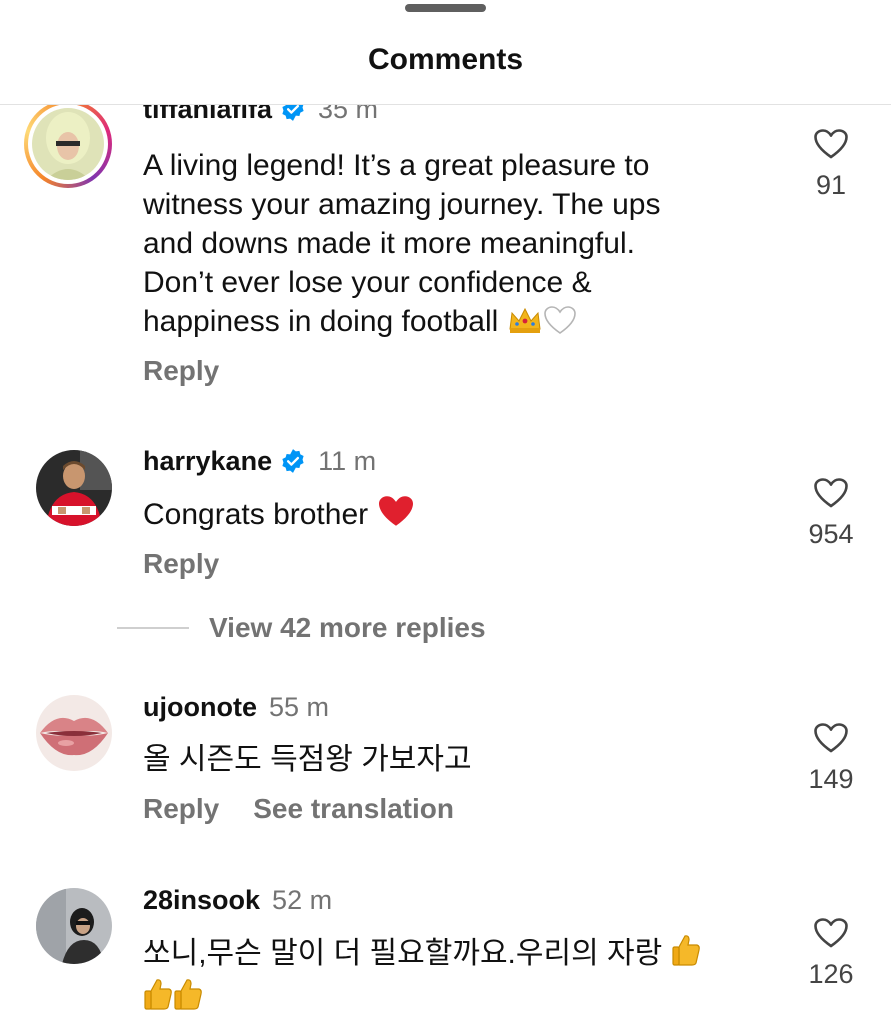 Image resolution: width=891 pixels, height=1024 pixels. Describe the element at coordinates (389, 243) in the screenshot. I see `comment-line: and downs made it more meaningful.` at that location.